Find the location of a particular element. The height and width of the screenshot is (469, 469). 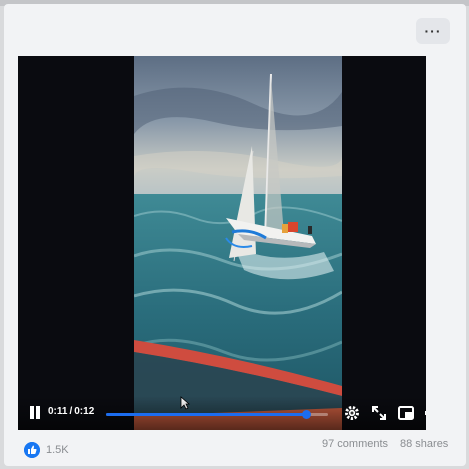

reaction-count: 1.5K is located at coordinates (57, 450).